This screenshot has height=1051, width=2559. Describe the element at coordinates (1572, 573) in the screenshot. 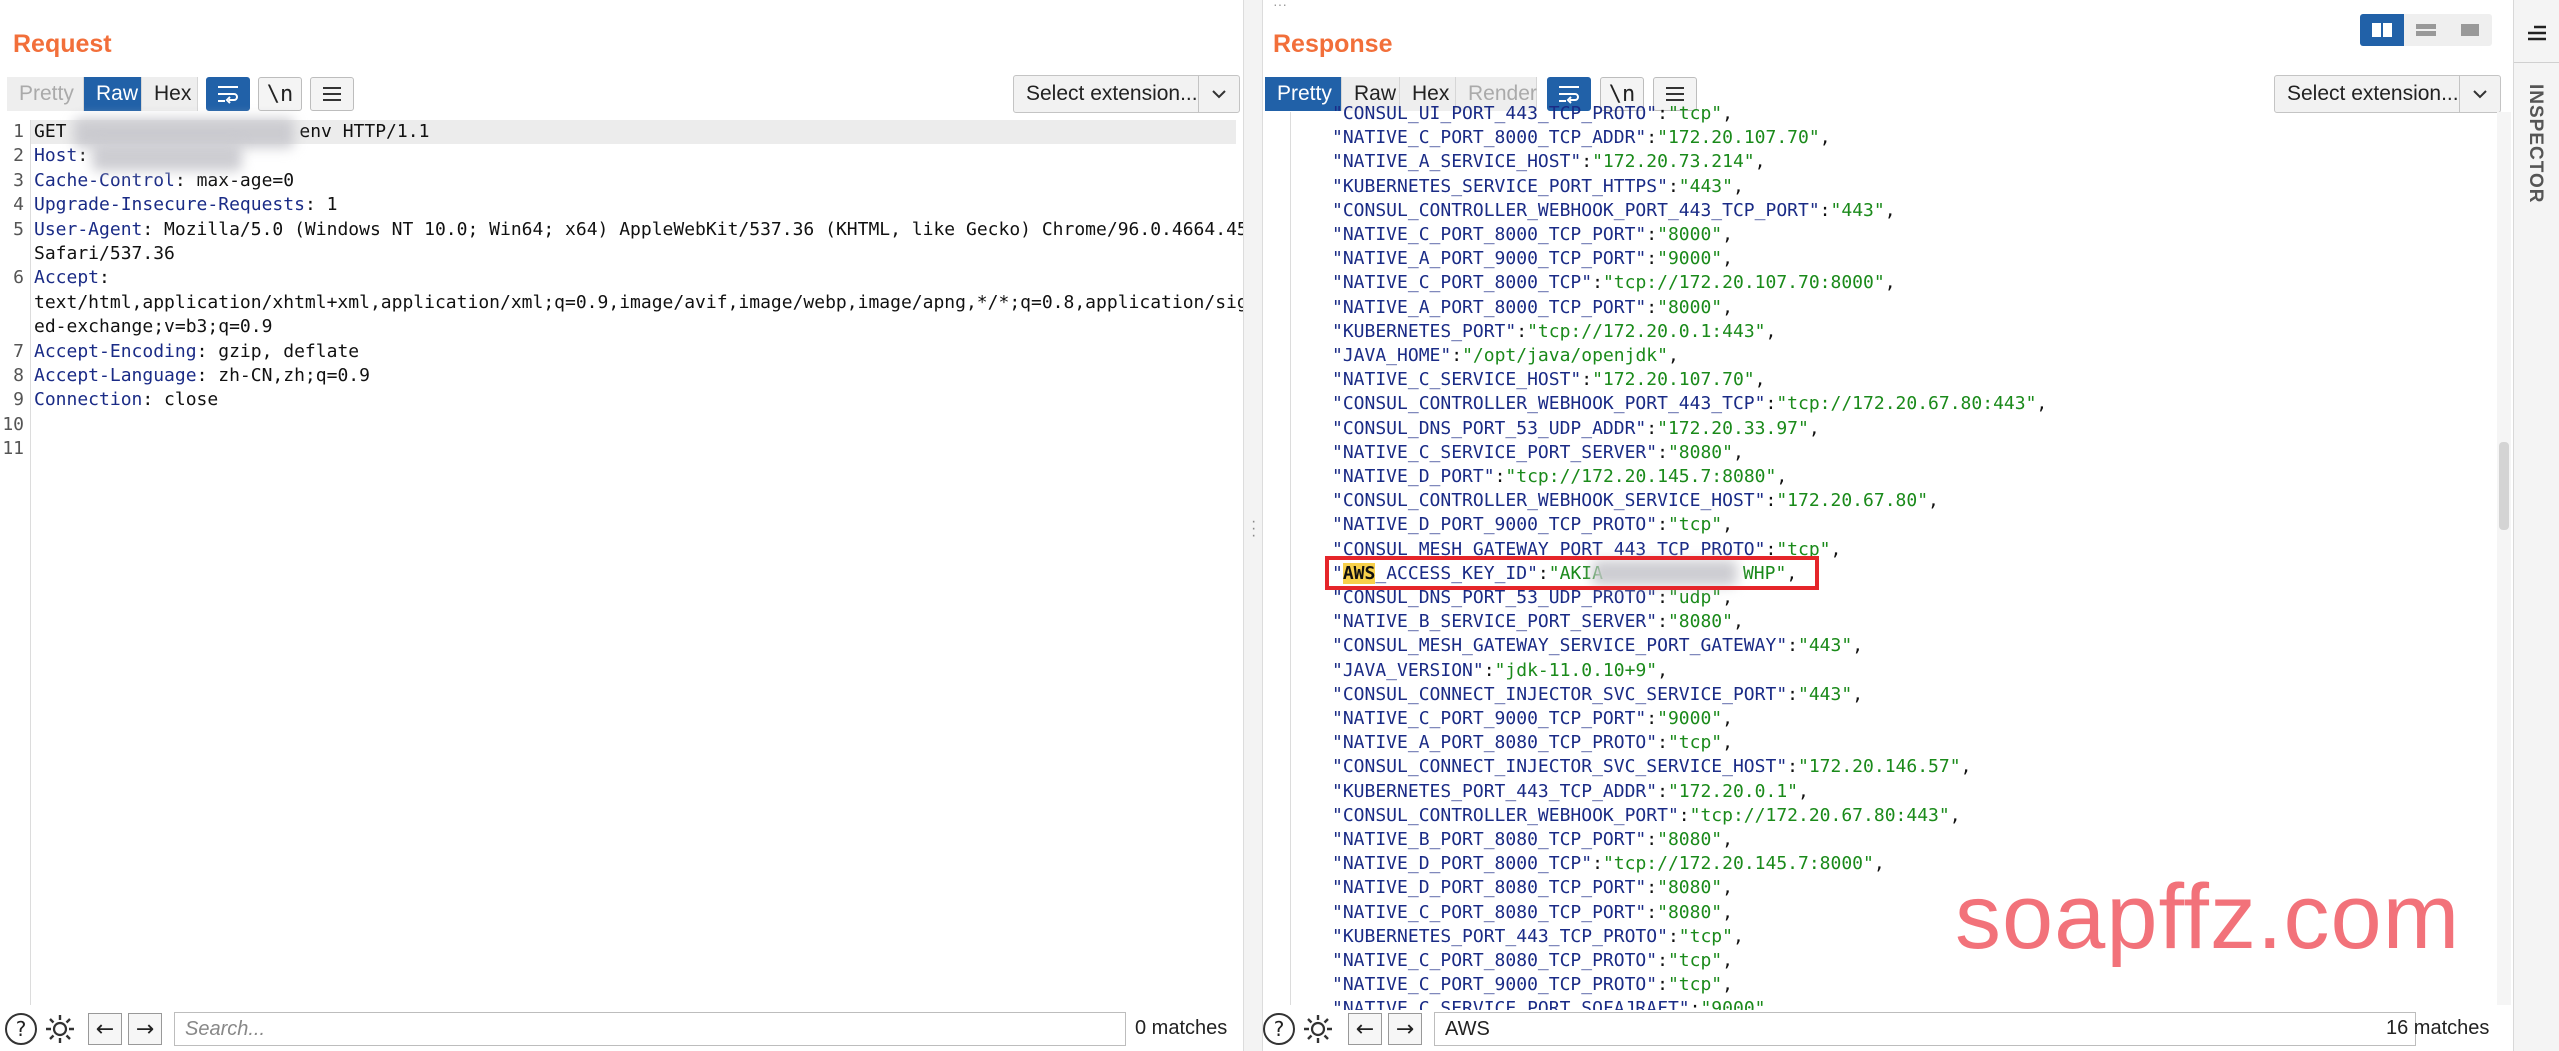

I see `access-key-highlight-box` at that location.